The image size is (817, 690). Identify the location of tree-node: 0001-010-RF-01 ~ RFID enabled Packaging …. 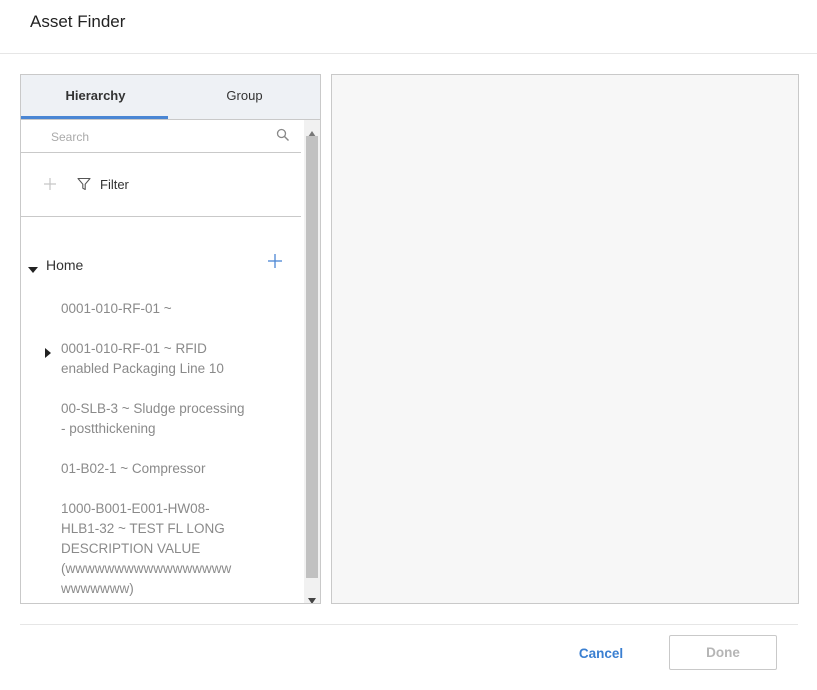
(161, 359).